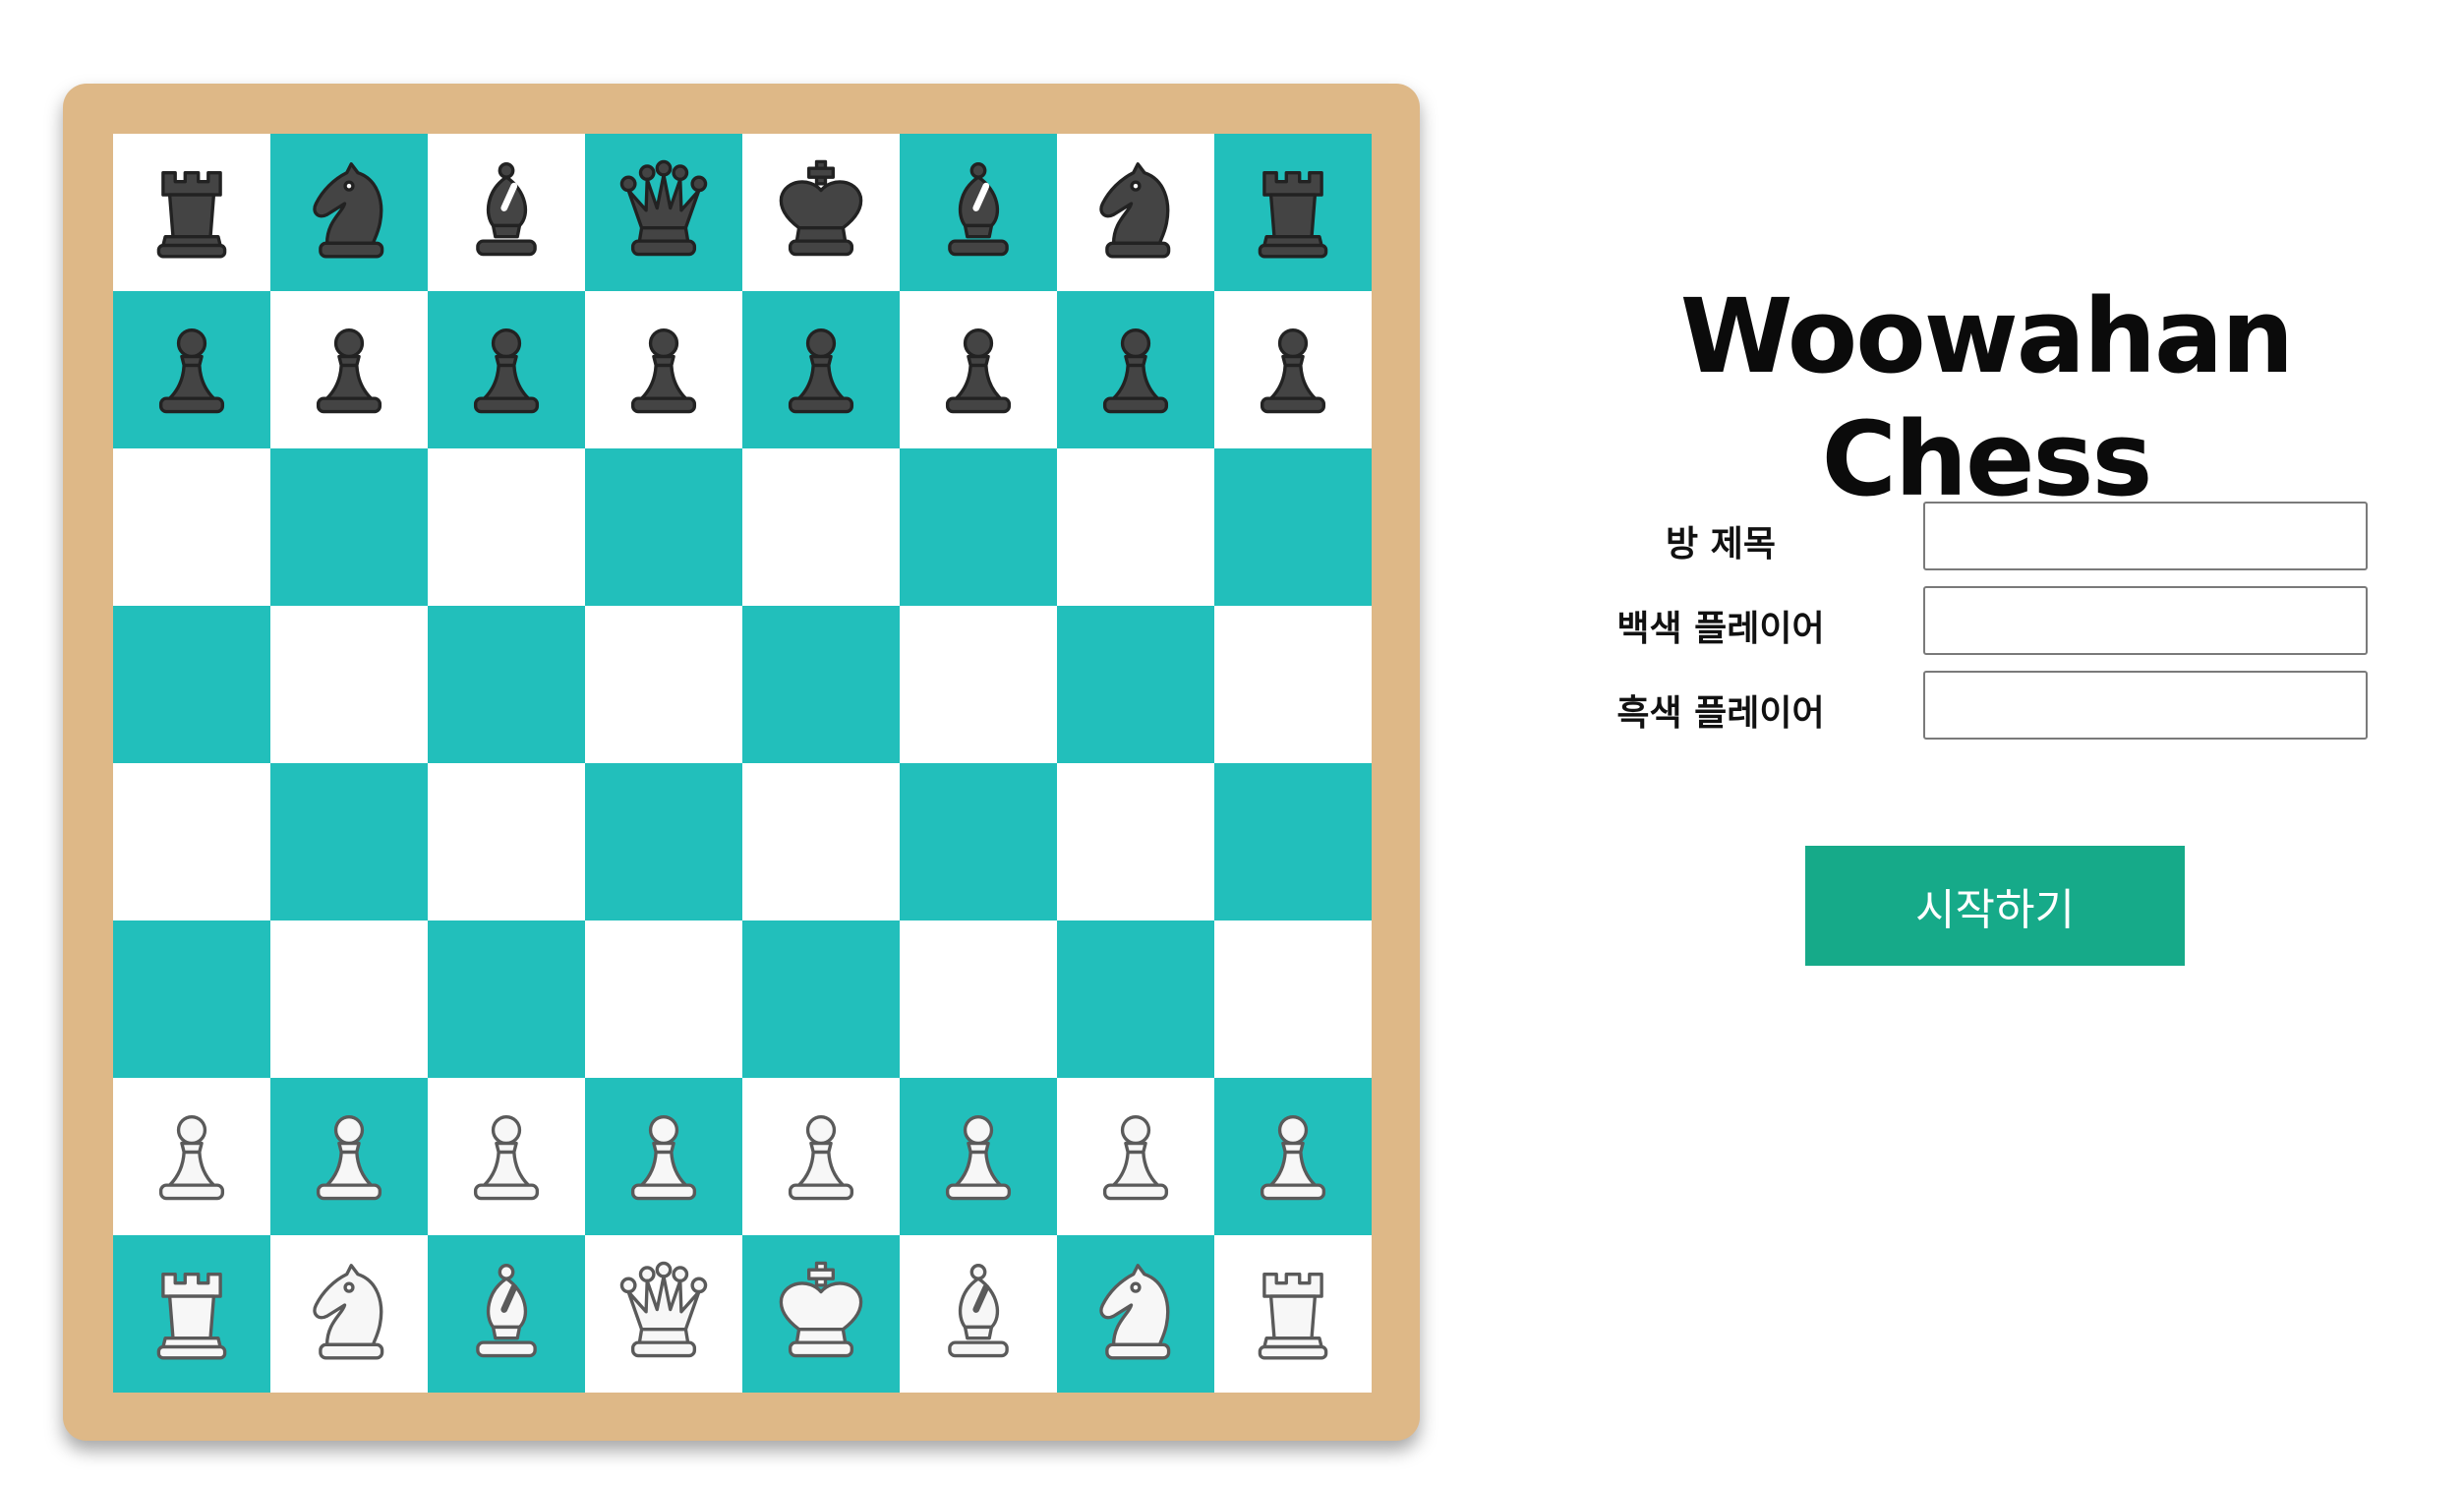  Describe the element at coordinates (821, 842) in the screenshot. I see `square-e4` at that location.